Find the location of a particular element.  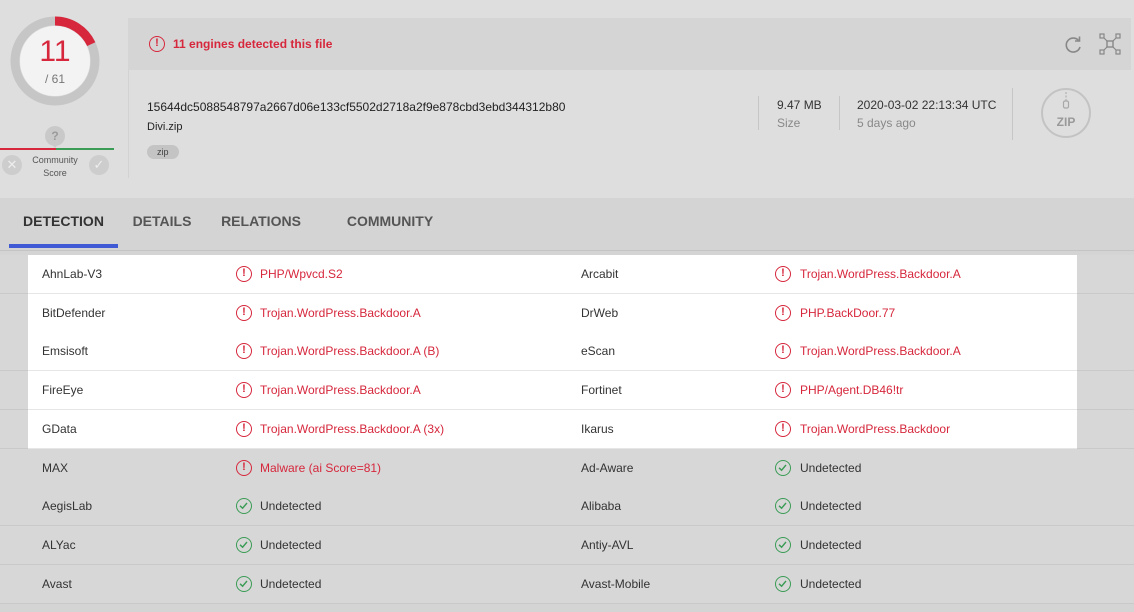

community-score-negative-bar is located at coordinates (28, 149).